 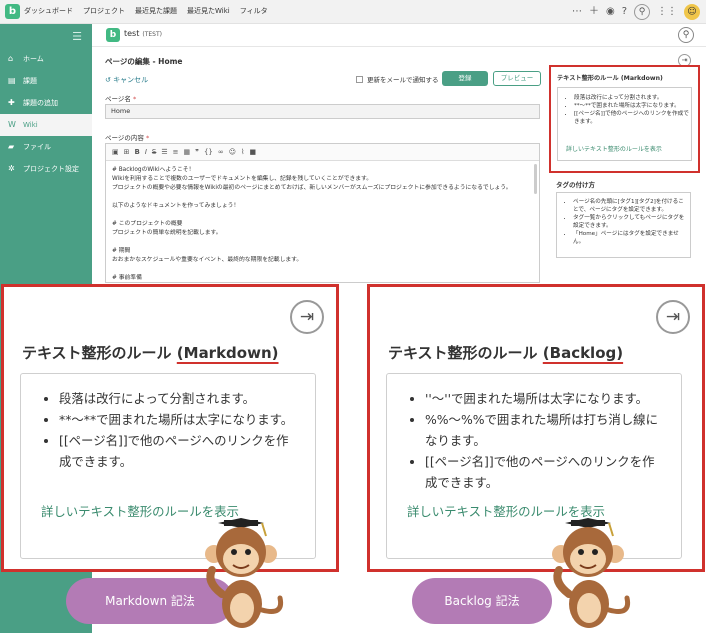 I want to click on backlog-logo: b, so click(x=12, y=11).